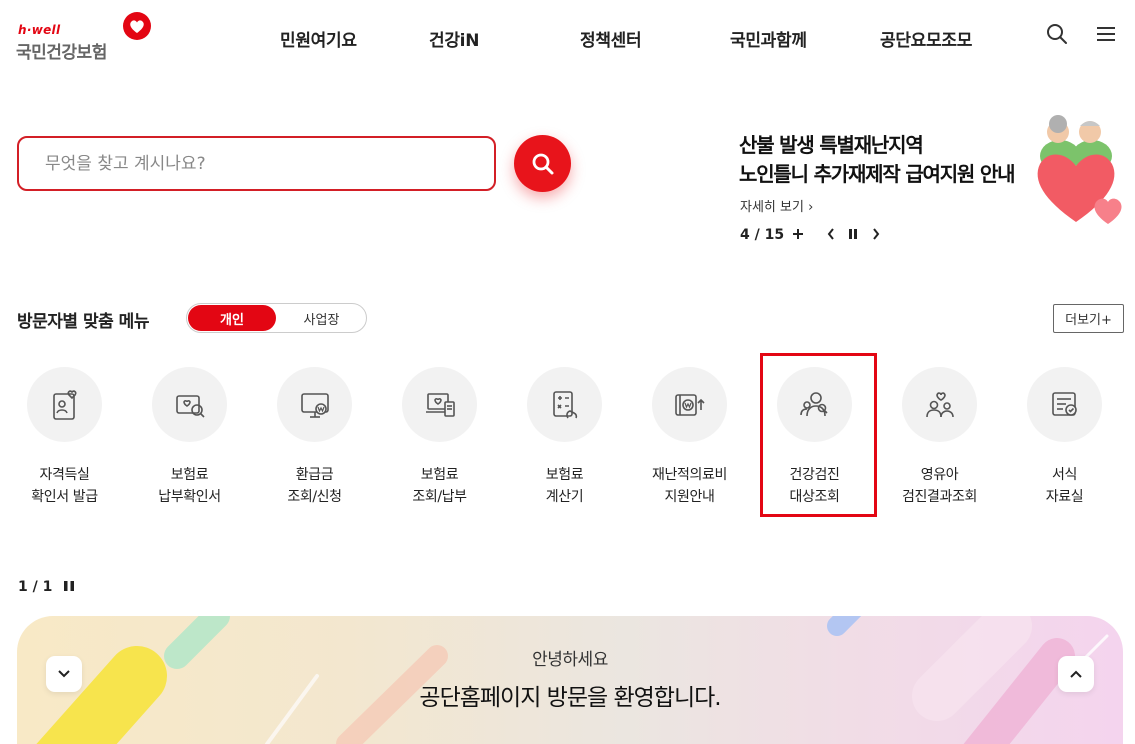 Image resolution: width=1135 pixels, height=744 pixels. I want to click on banner-title-line1: 산불 발생 특별재난지역, so click(831, 145).